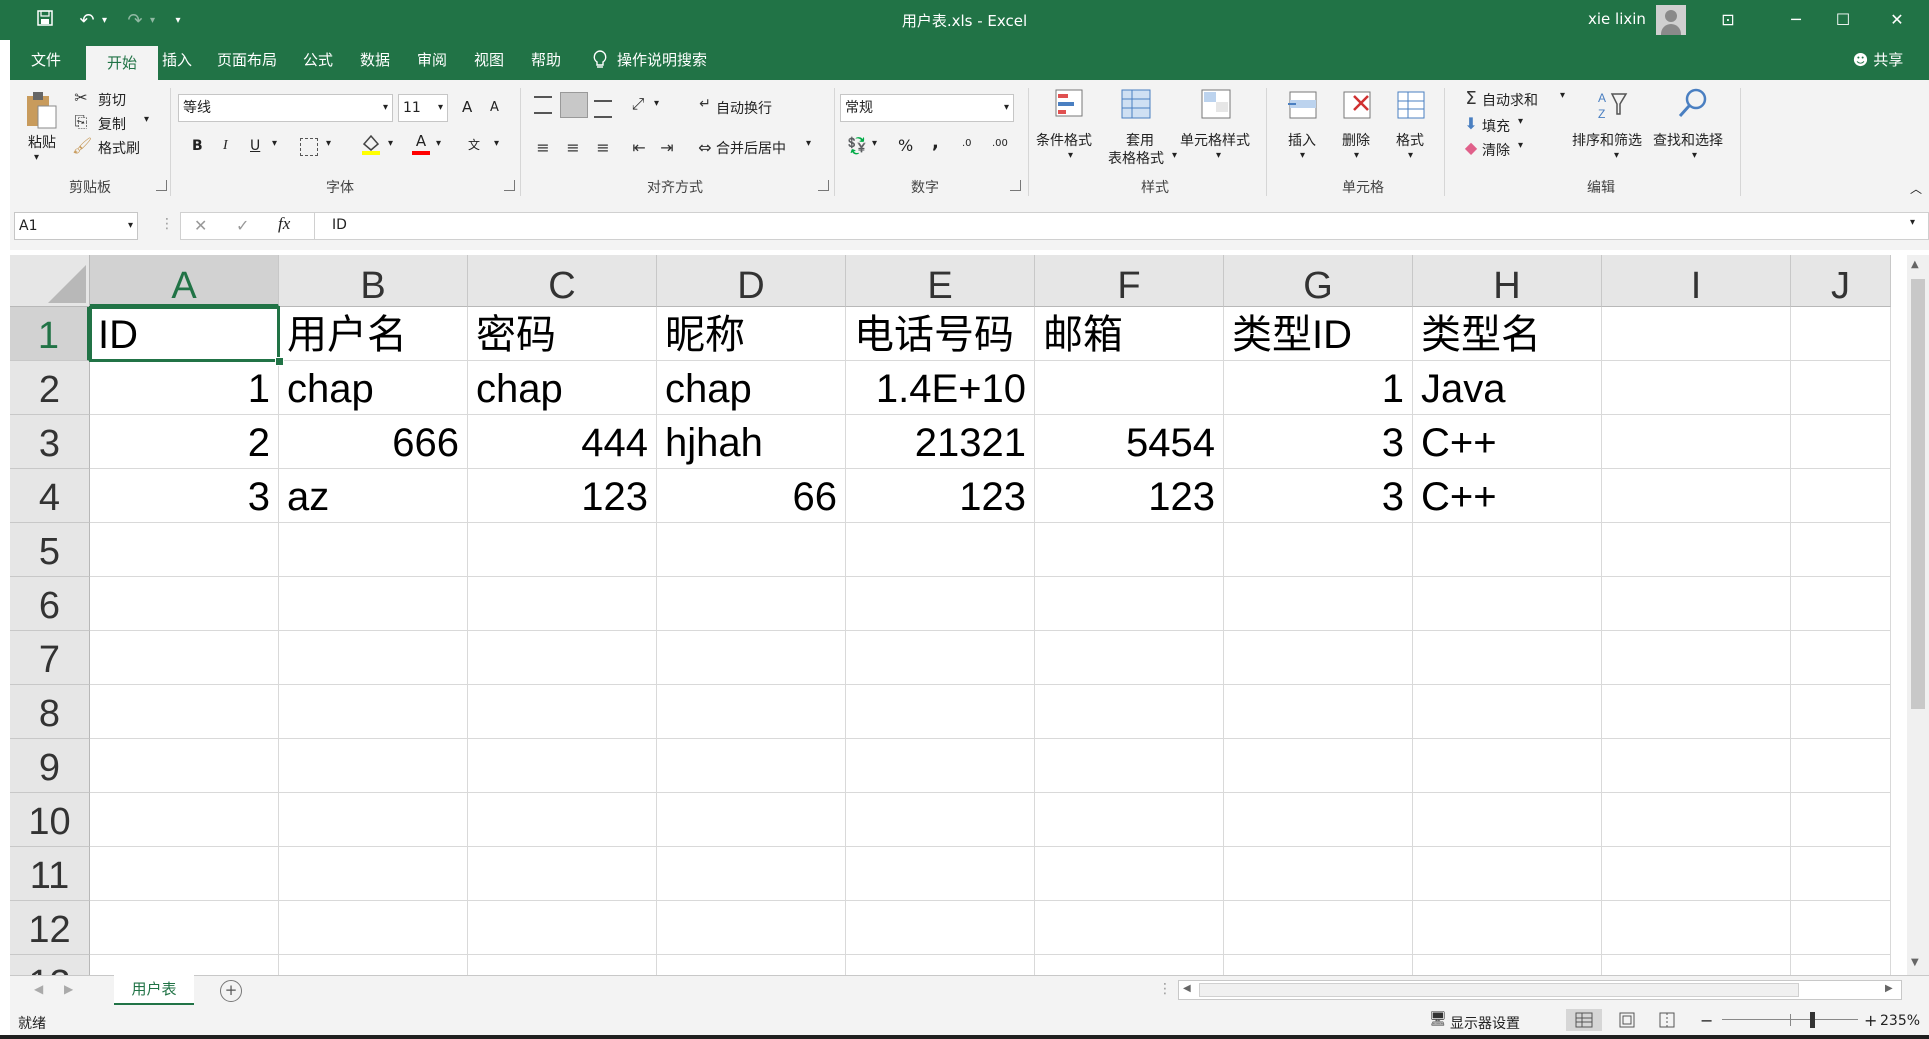 This screenshot has height=1039, width=1929. I want to click on cell-j8, so click(1841, 712).